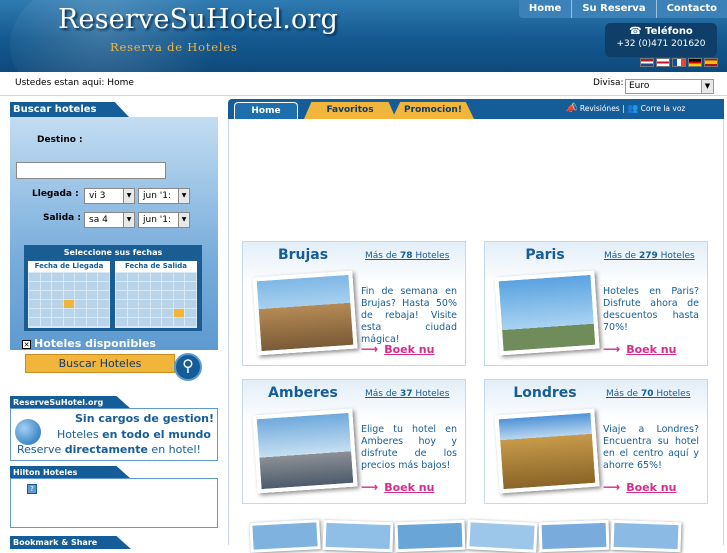 The height and width of the screenshot is (553, 727). I want to click on salida-day-value: sa 4, so click(98, 220).